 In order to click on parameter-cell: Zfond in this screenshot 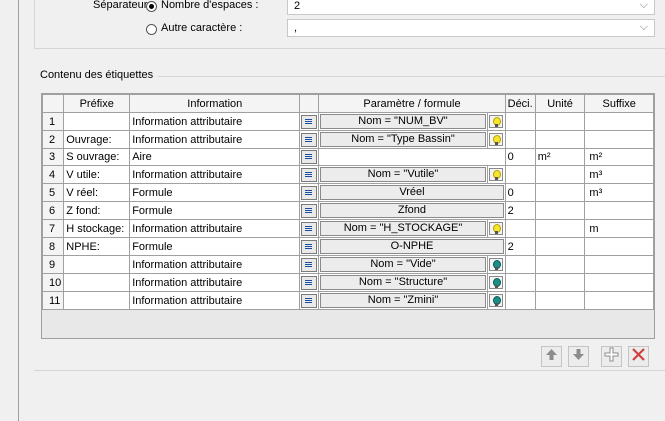, I will do `click(412, 210)`.